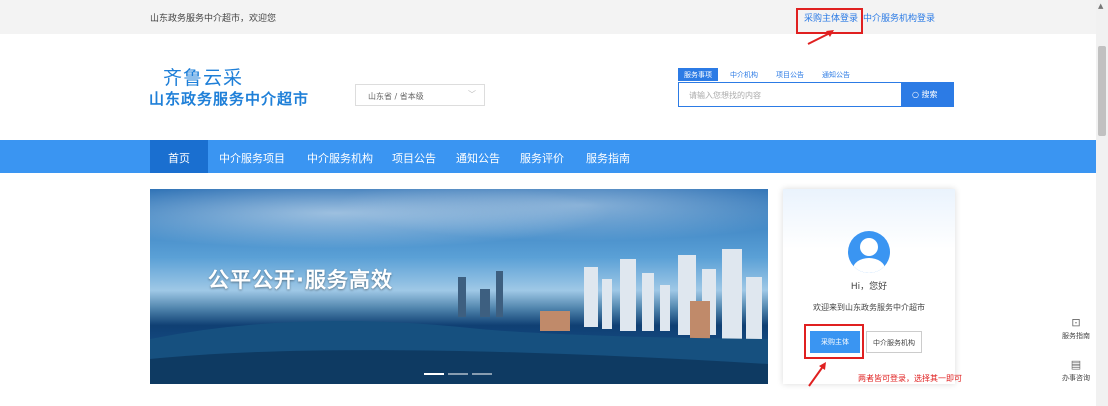 The width and height of the screenshot is (1108, 406). I want to click on logo-title: 齐鲁云采, so click(203, 78).